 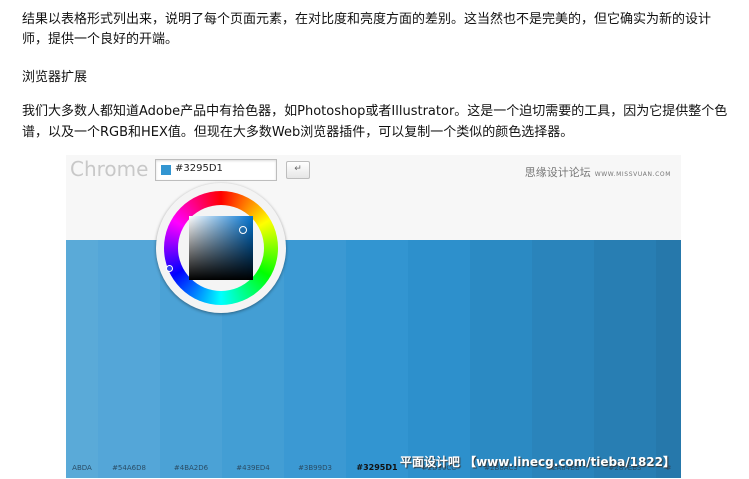 What do you see at coordinates (199, 168) in the screenshot?
I see `hex-value: #3295D1` at bounding box center [199, 168].